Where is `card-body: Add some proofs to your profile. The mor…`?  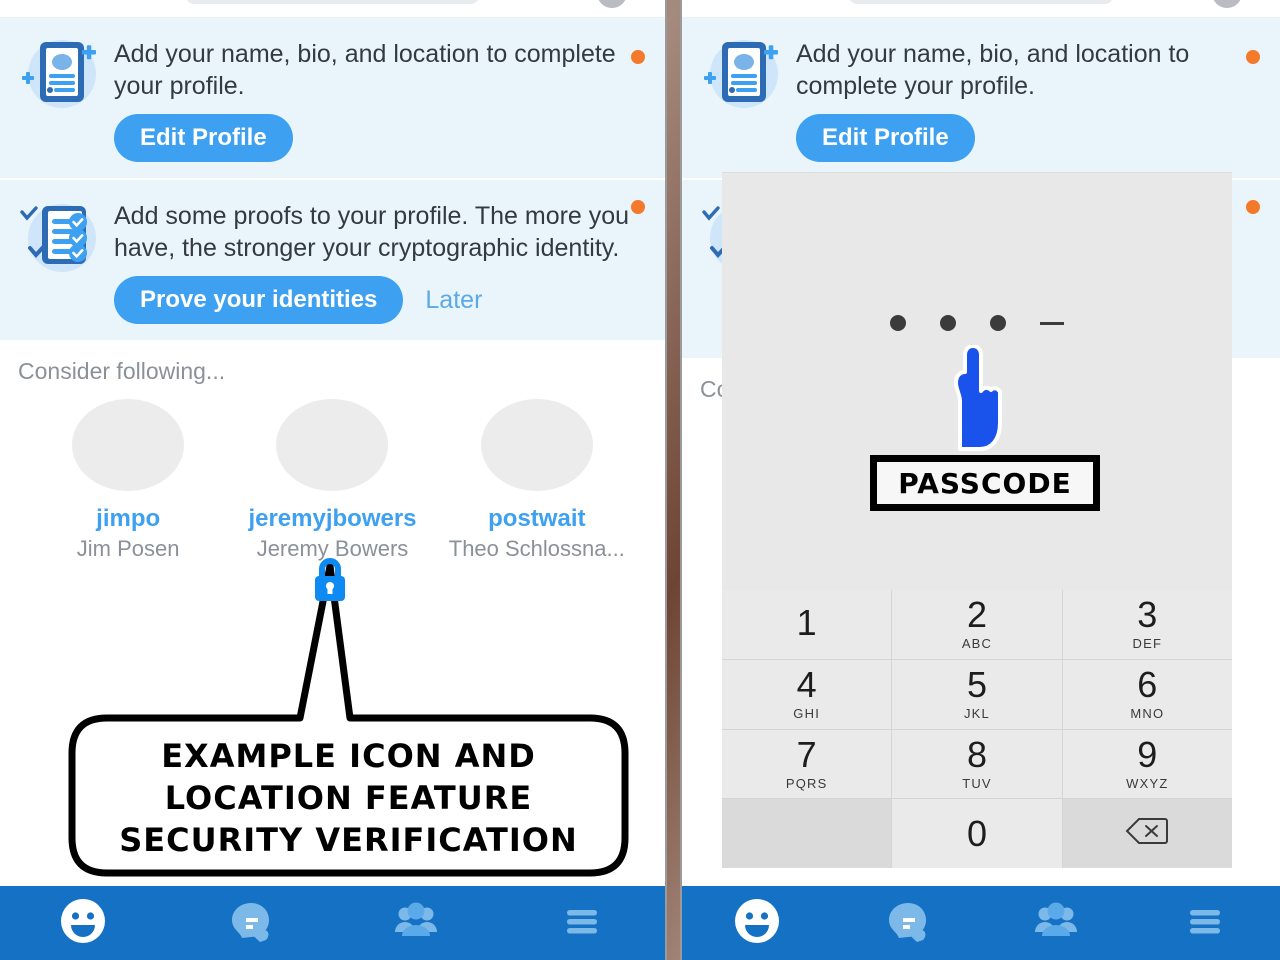
card-body: Add some proofs to your profile. The mor… is located at coordinates (381, 259).